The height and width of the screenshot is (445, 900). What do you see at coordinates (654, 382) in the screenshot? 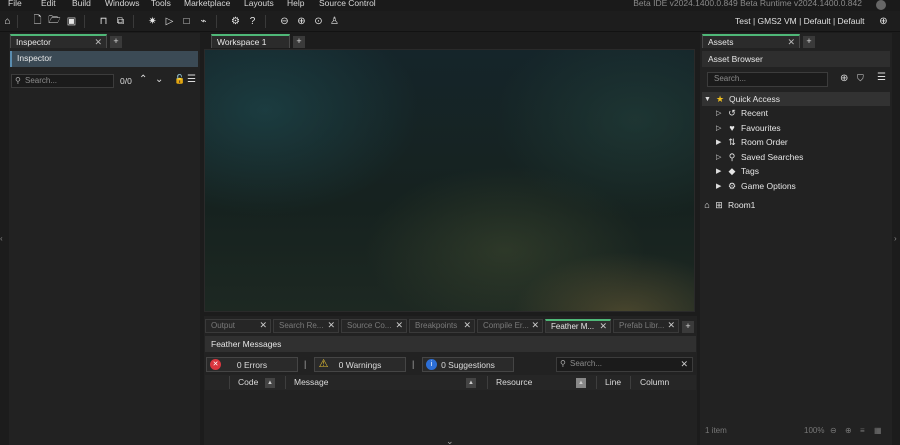
I see `column-column: Column` at bounding box center [654, 382].